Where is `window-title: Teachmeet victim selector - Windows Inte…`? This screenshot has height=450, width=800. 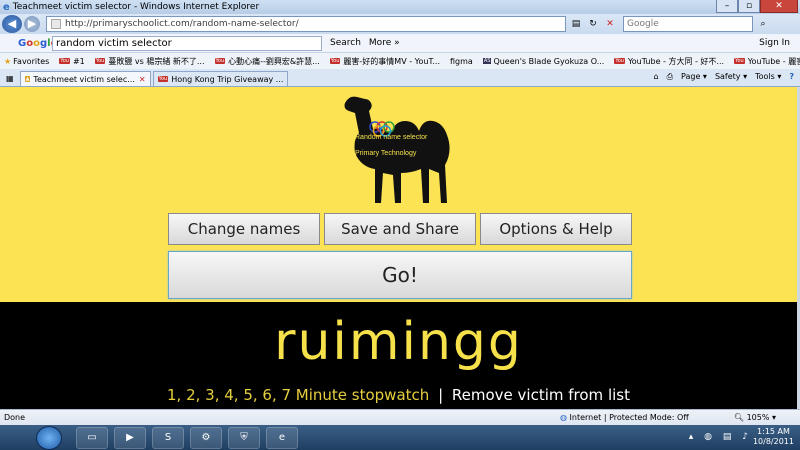
window-title: Teachmeet victim selector - Windows Inte… is located at coordinates (136, 7).